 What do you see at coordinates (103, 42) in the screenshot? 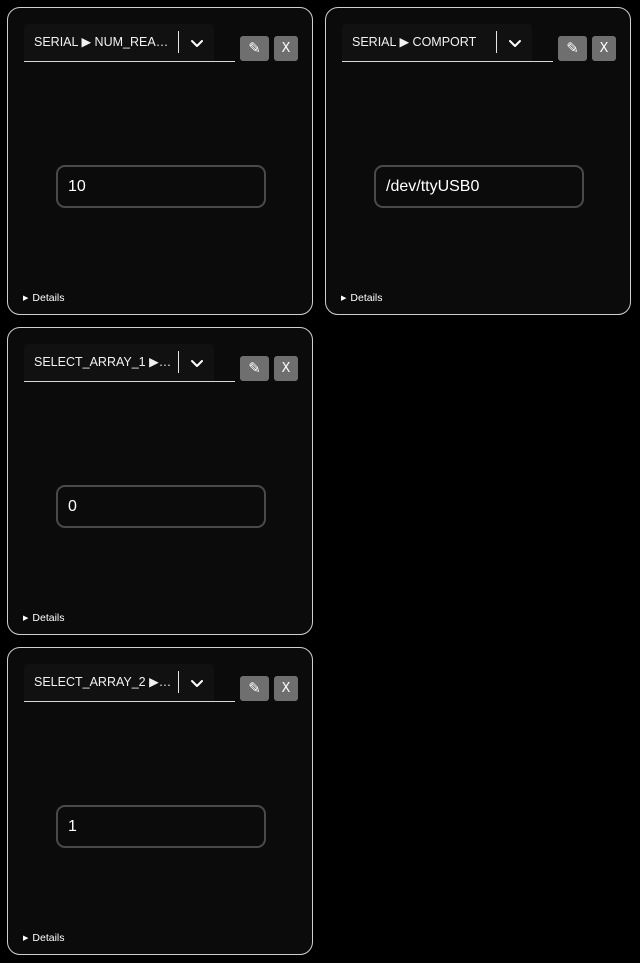
I see `selector-value: SERIAL ▶ NUM_READINGS` at bounding box center [103, 42].